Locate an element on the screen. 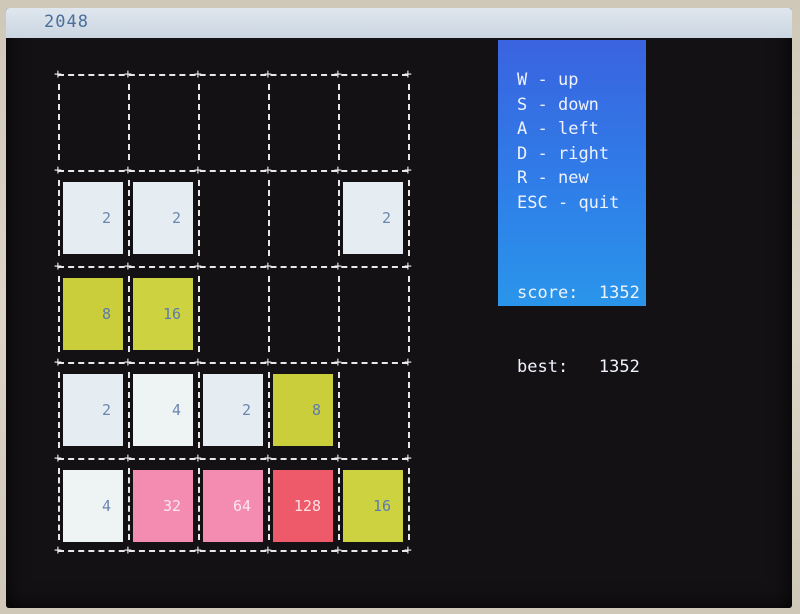 The height and width of the screenshot is (614, 800). control-key: W is located at coordinates (522, 80).